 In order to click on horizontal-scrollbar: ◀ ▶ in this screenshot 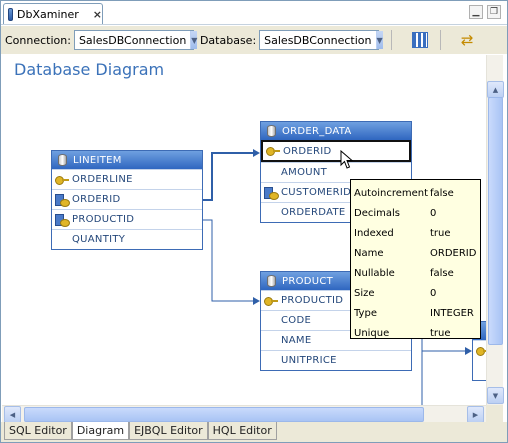, I will do `click(244, 414)`.